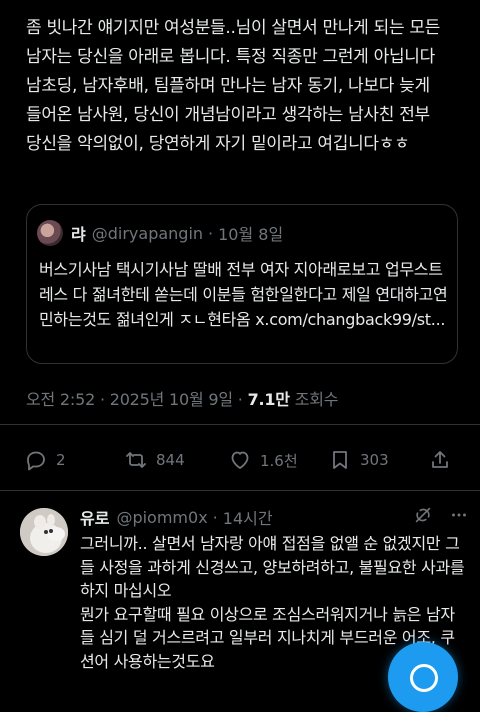 This screenshot has width=480, height=712. Describe the element at coordinates (61, 460) in the screenshot. I see `reply-count: 2` at that location.